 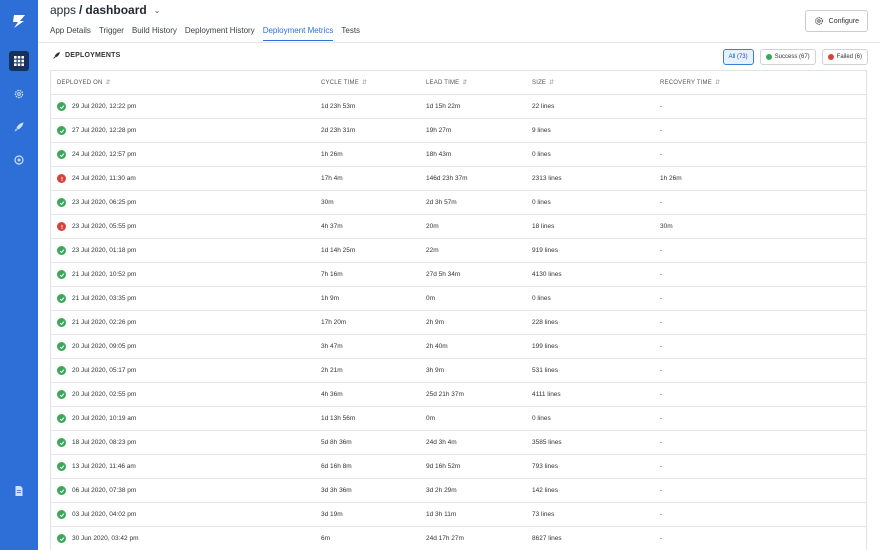 What do you see at coordinates (104, 130) in the screenshot?
I see `cell-deployed-on: 27 Jul 2020, 12:28 pm` at bounding box center [104, 130].